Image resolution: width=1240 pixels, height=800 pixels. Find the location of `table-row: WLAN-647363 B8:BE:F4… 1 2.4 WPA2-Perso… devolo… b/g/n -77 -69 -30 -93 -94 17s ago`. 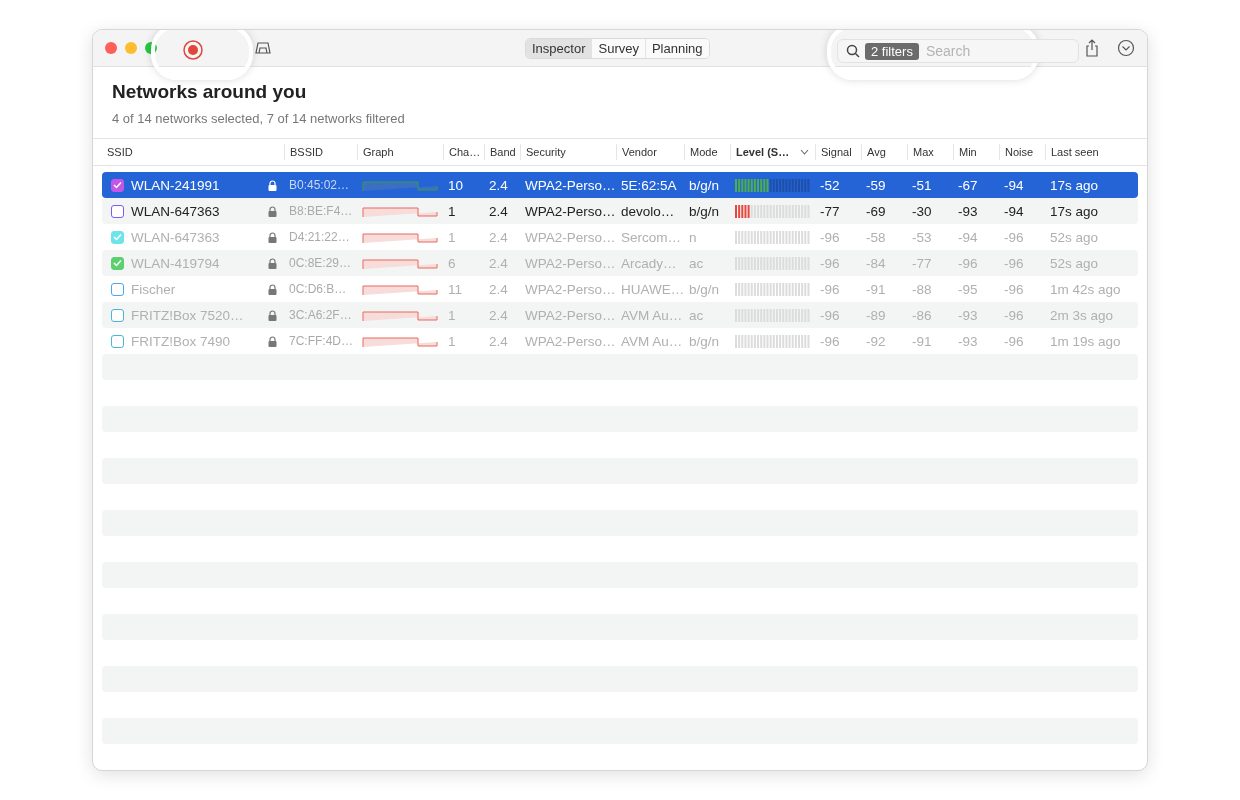

table-row: WLAN-647363 B8:BE:F4… 1 2.4 WPA2-Perso… devolo… b/g/n -77 -69 -30 -93 -94 17s ago is located at coordinates (620, 211).